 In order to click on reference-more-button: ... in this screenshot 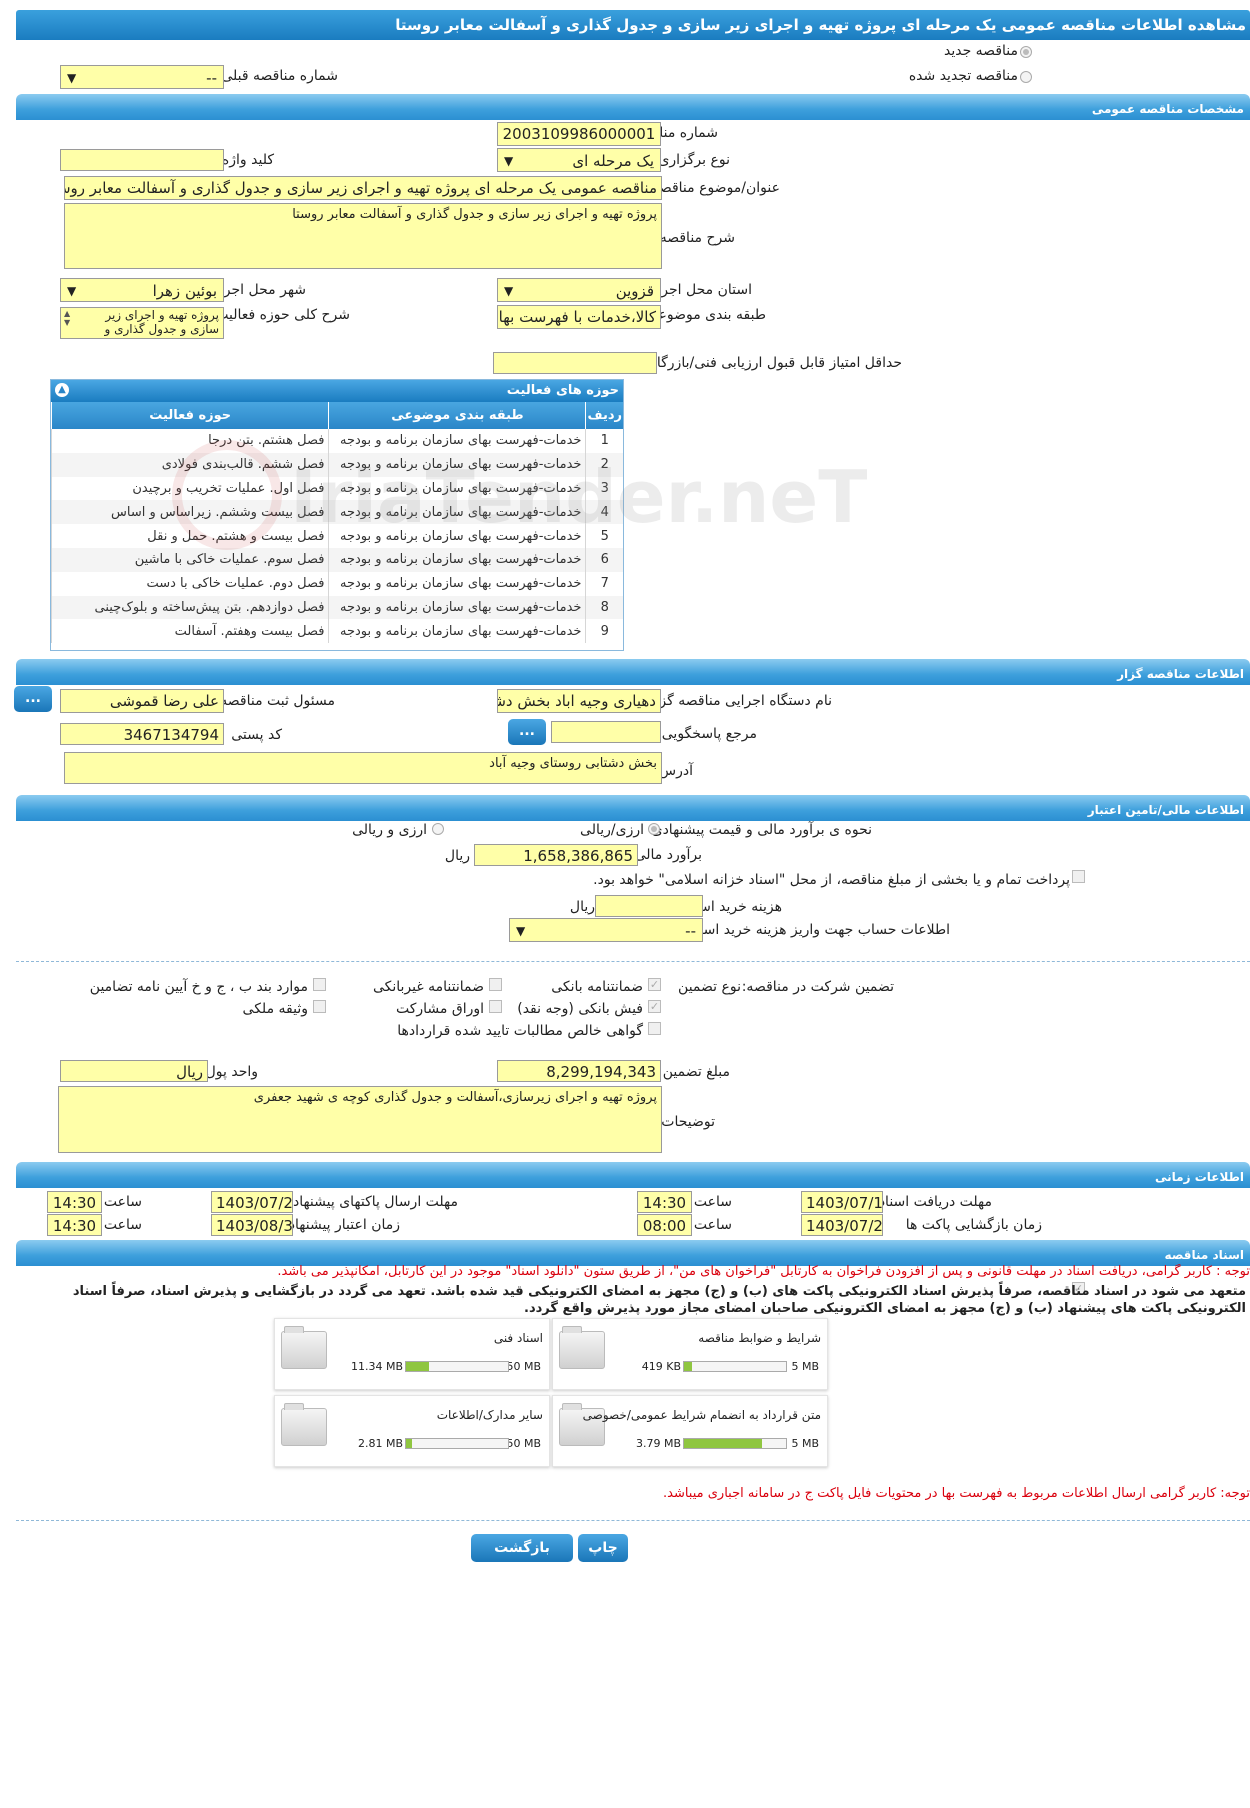, I will do `click(527, 732)`.